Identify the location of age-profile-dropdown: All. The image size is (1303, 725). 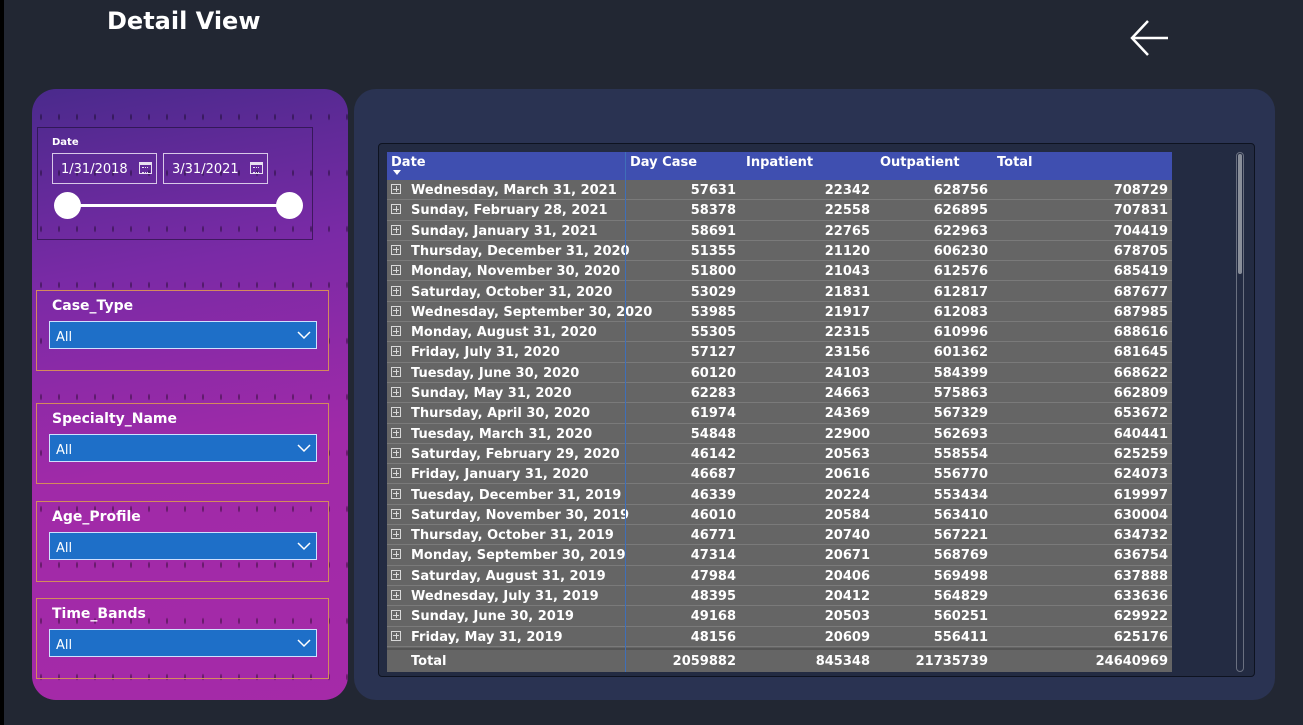
(183, 546).